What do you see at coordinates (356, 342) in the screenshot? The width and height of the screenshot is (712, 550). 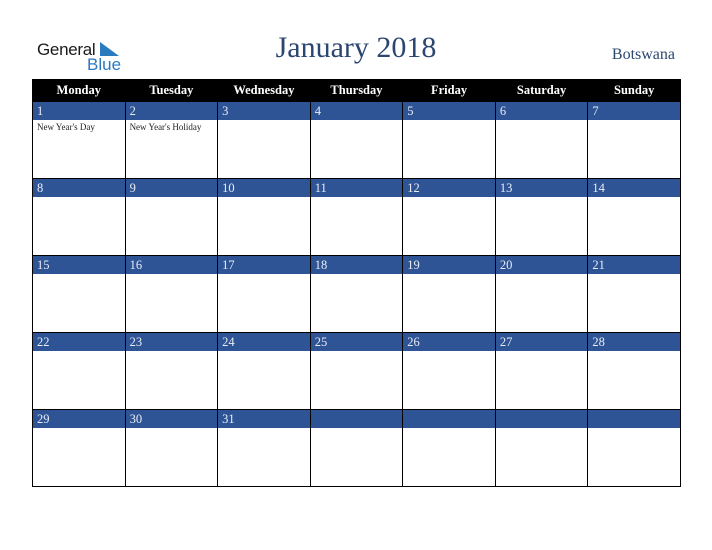 I see `day-number: 25` at bounding box center [356, 342].